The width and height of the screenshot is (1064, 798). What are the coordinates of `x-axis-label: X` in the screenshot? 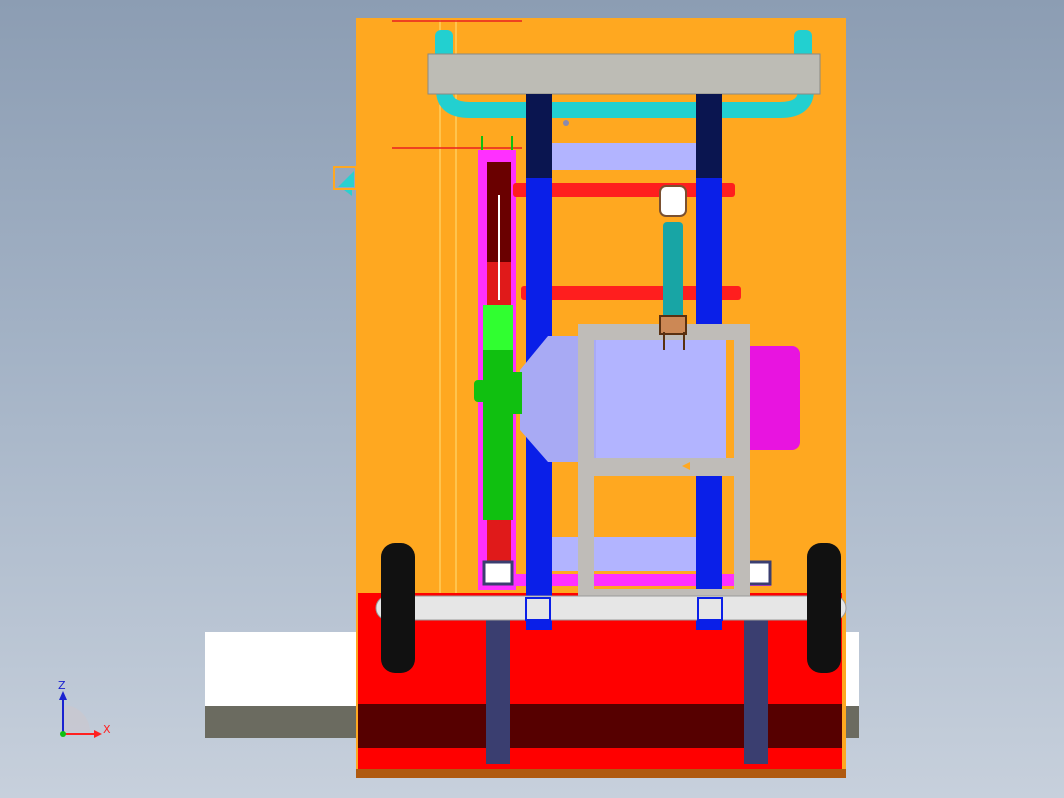 It's located at (107, 729).